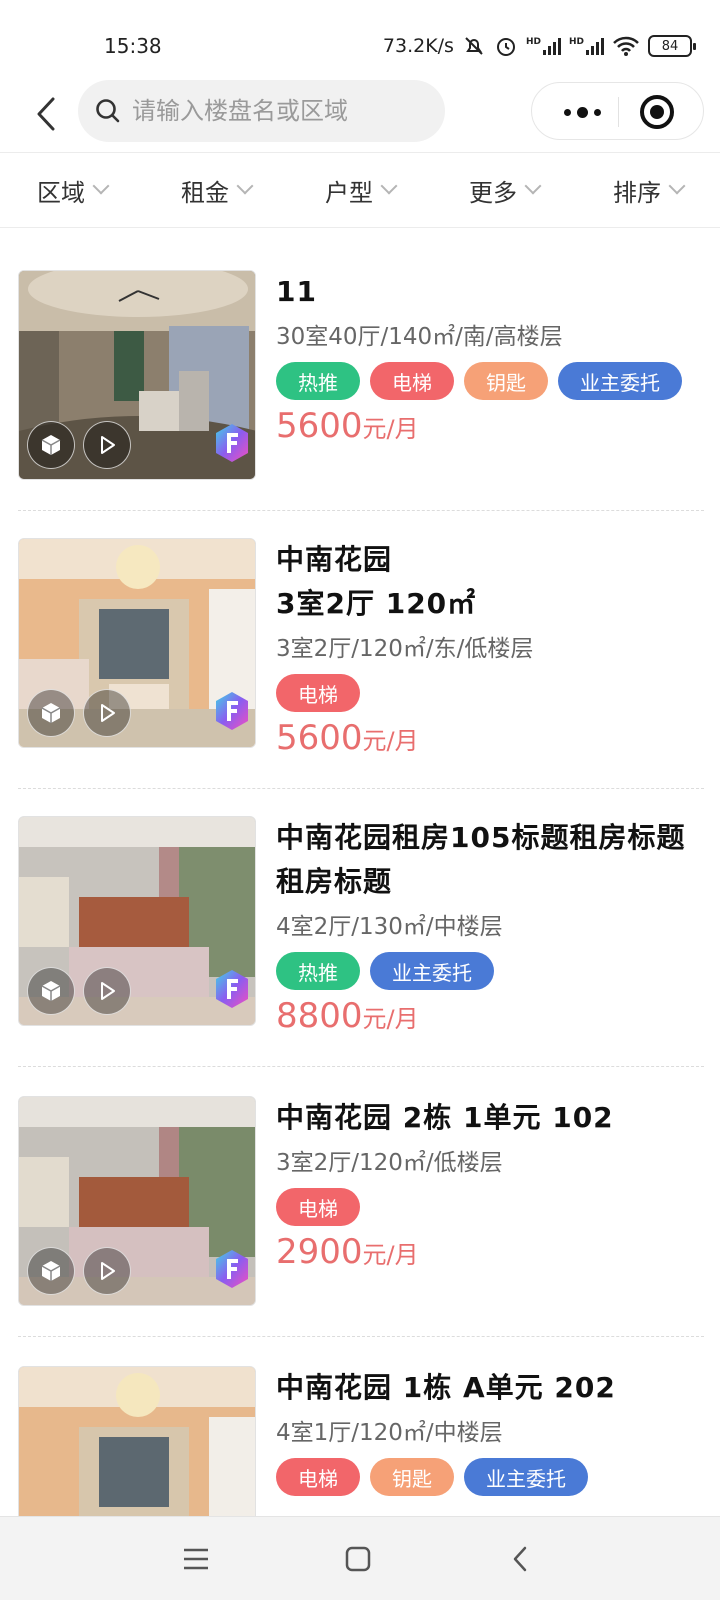 This screenshot has height=1600, width=720. I want to click on system-nav-bar, so click(360, 1558).